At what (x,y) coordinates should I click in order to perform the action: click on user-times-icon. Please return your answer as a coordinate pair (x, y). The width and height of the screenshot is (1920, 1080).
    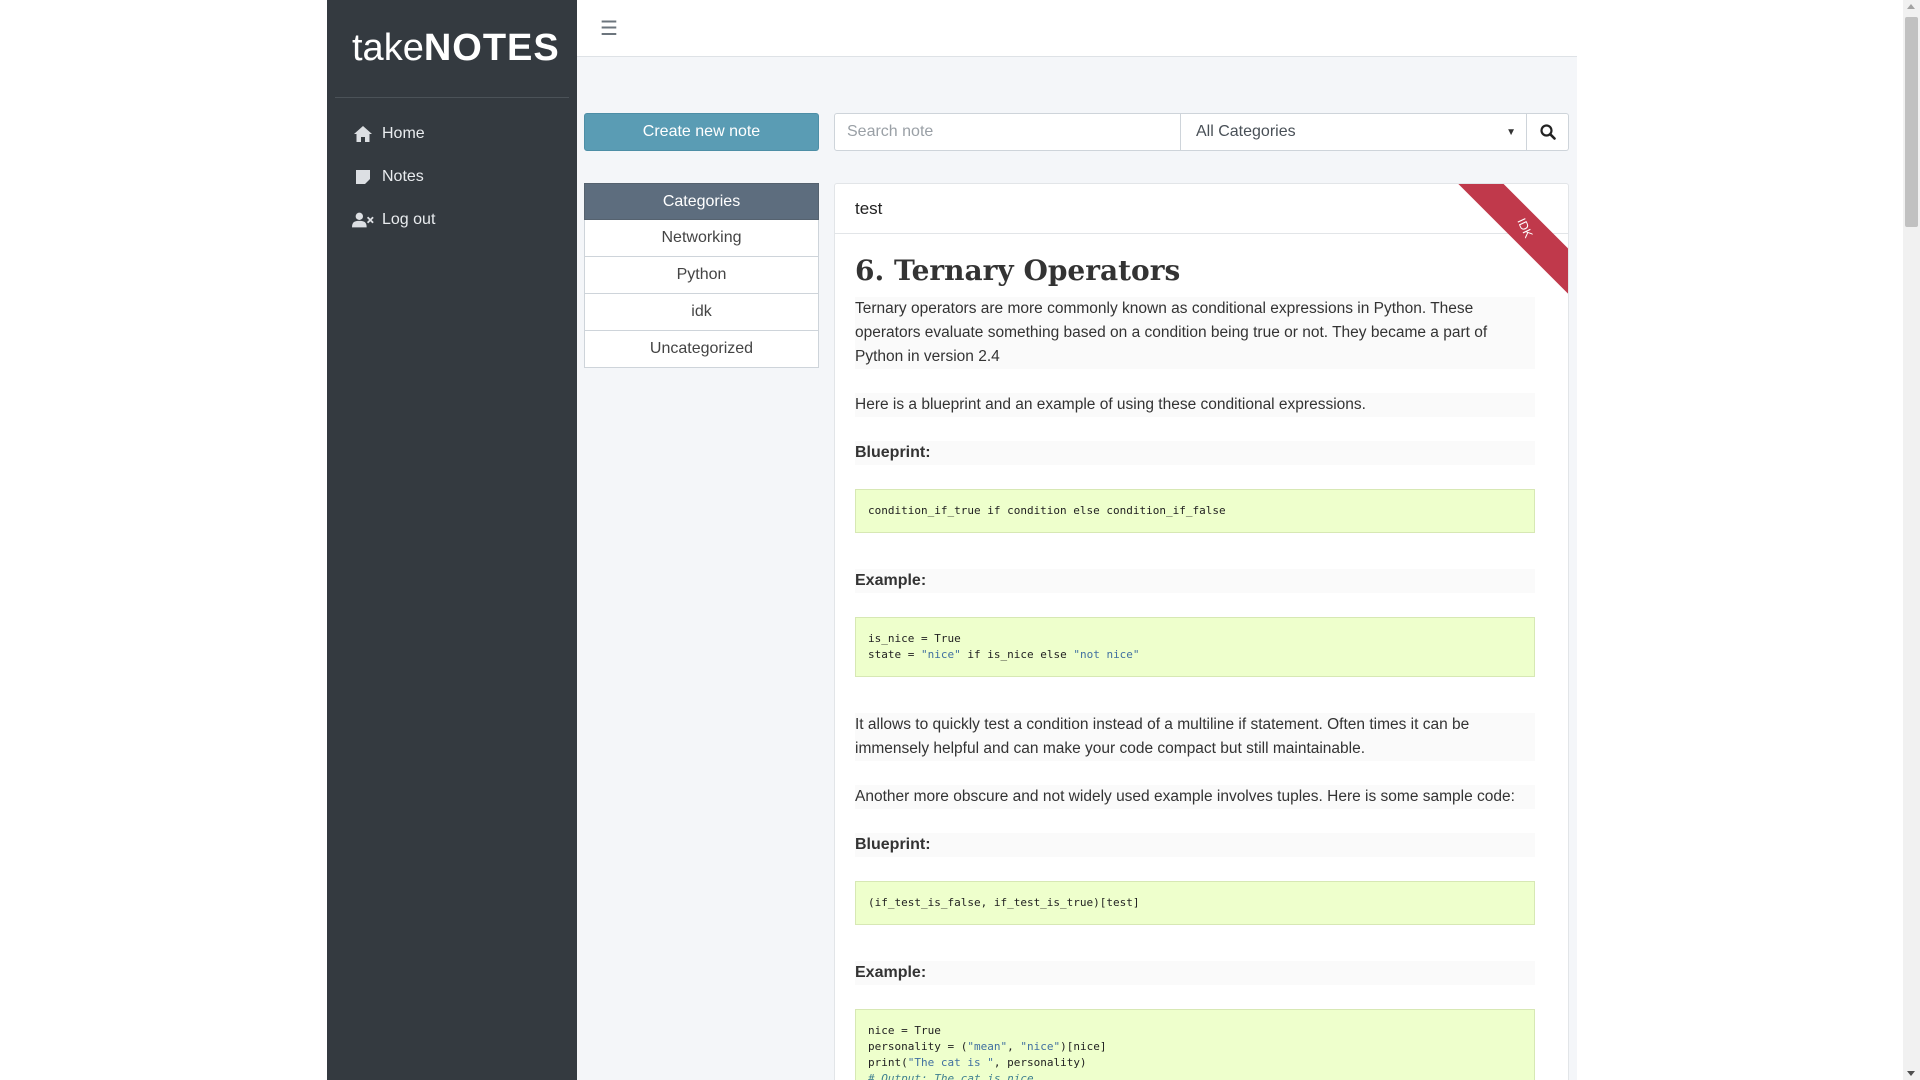
    Looking at the image, I should click on (363, 220).